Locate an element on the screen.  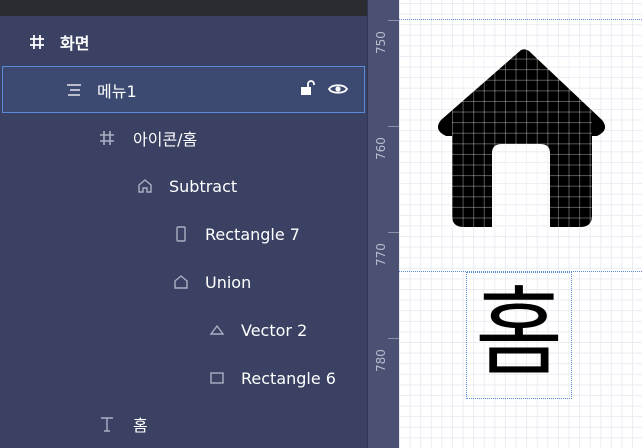
layer-row-union: Union is located at coordinates (183, 282).